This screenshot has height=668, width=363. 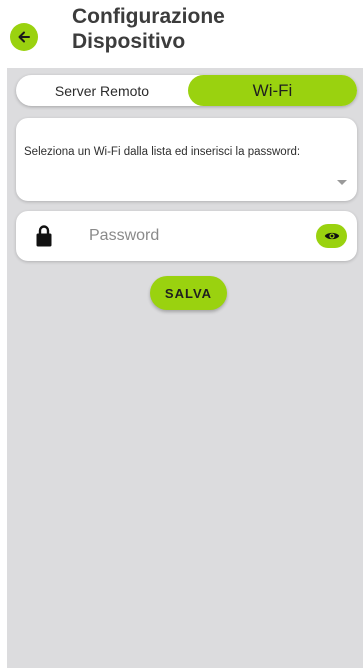 I want to click on back-button, so click(x=24, y=37).